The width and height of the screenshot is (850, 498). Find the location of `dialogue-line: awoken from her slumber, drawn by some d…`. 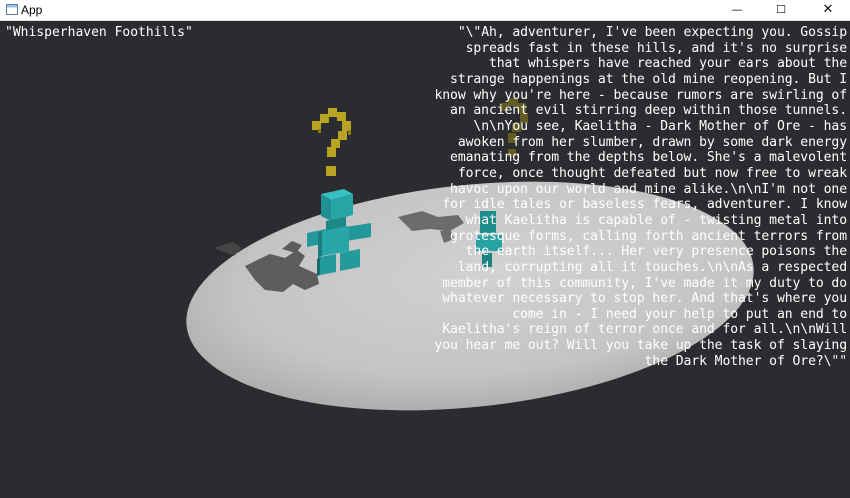

dialogue-line: awoken from her slumber, drawn by some d… is located at coordinates (652, 142).